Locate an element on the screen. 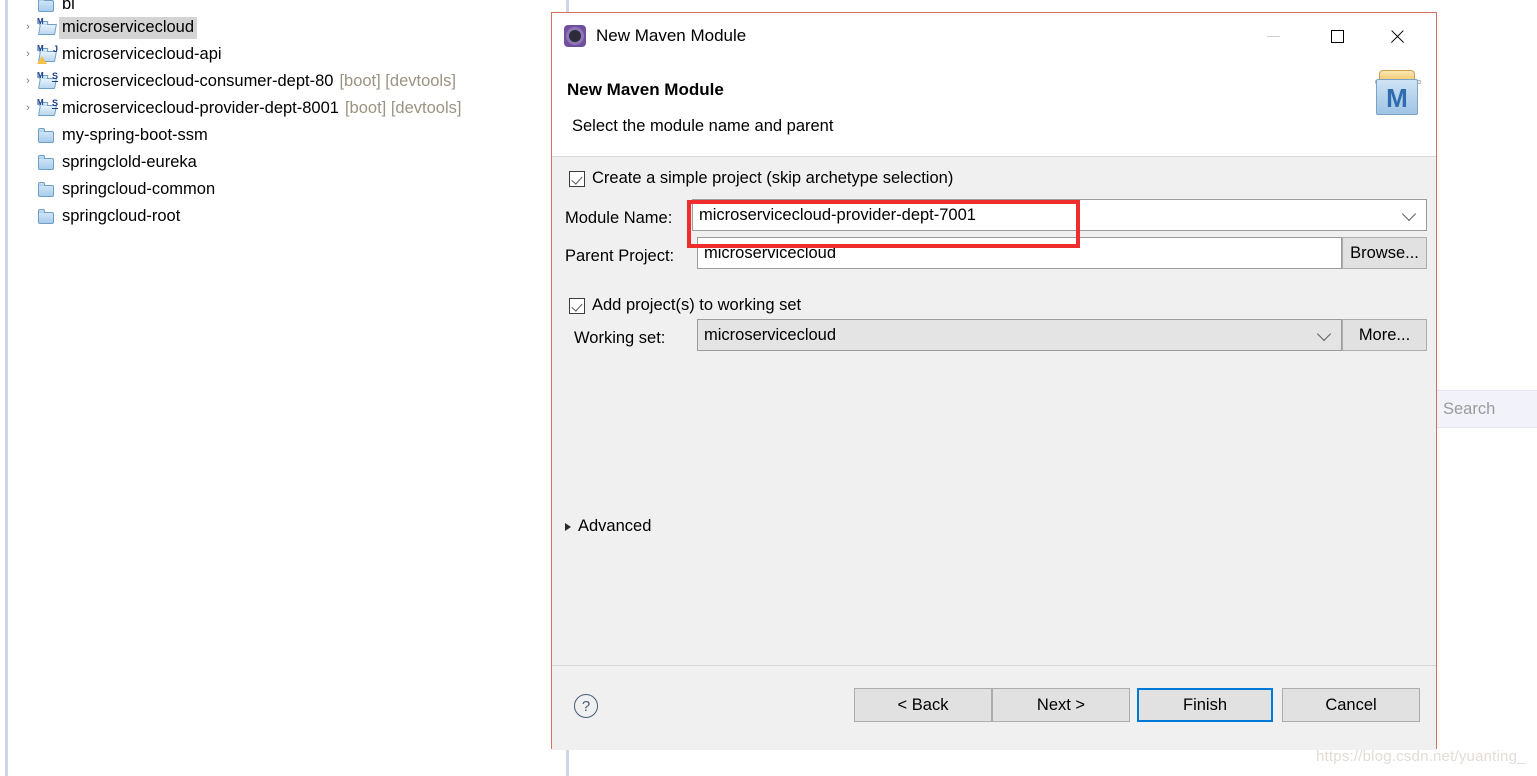 This screenshot has height=776, width=1537. maven-module-icon: M is located at coordinates (1398, 91).